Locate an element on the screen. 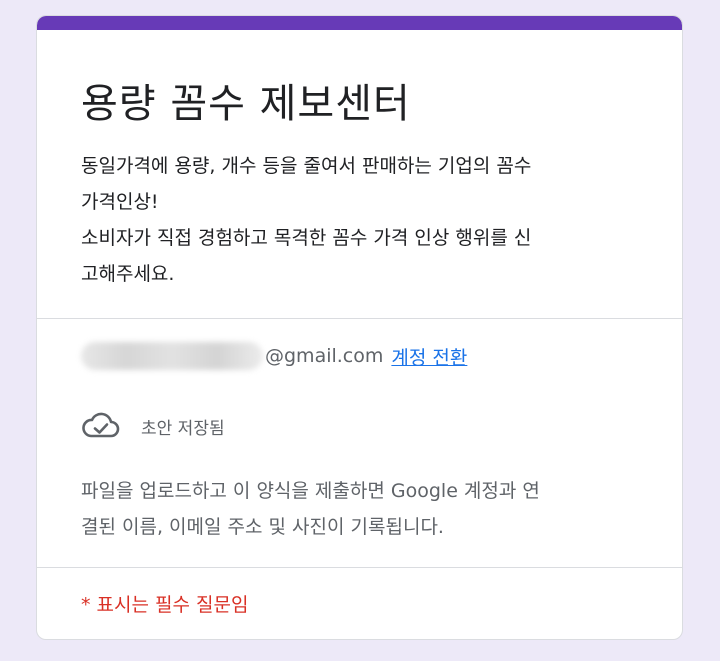 Image resolution: width=720 pixels, height=661 pixels. required-note-text: * 표시는 필수 질문임 is located at coordinates (165, 605).